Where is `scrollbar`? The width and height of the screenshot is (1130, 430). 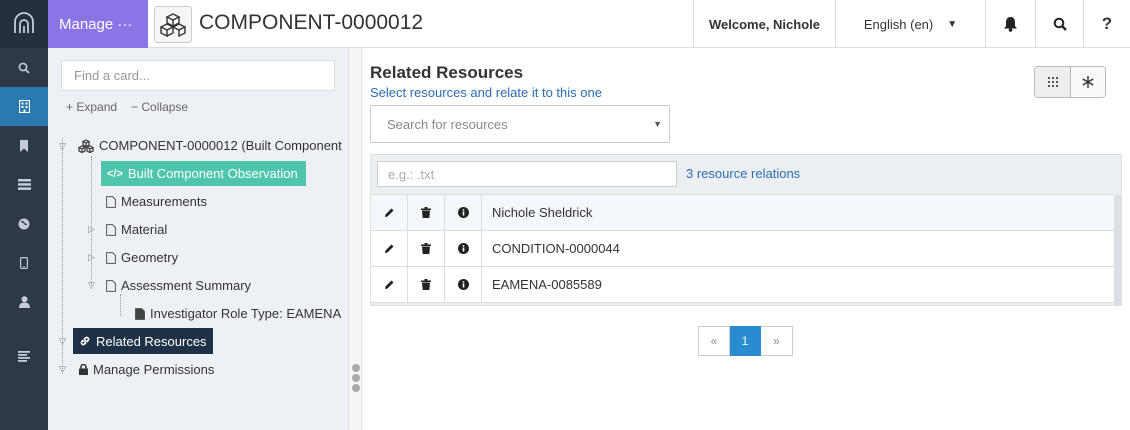
scrollbar is located at coordinates (1118, 250).